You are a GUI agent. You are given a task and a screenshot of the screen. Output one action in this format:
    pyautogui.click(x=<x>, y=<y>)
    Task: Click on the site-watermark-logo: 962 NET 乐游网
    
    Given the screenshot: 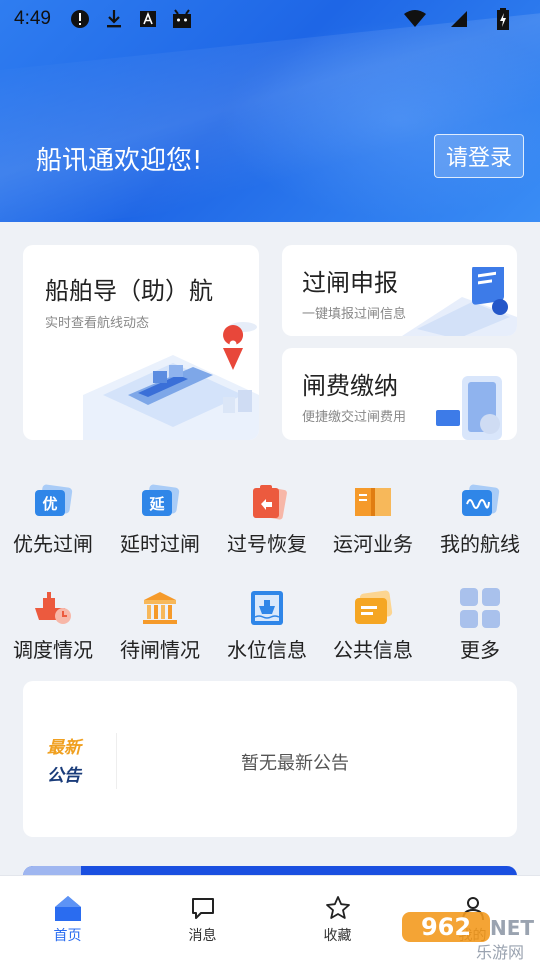 What is the action you would take?
    pyautogui.click(x=468, y=936)
    